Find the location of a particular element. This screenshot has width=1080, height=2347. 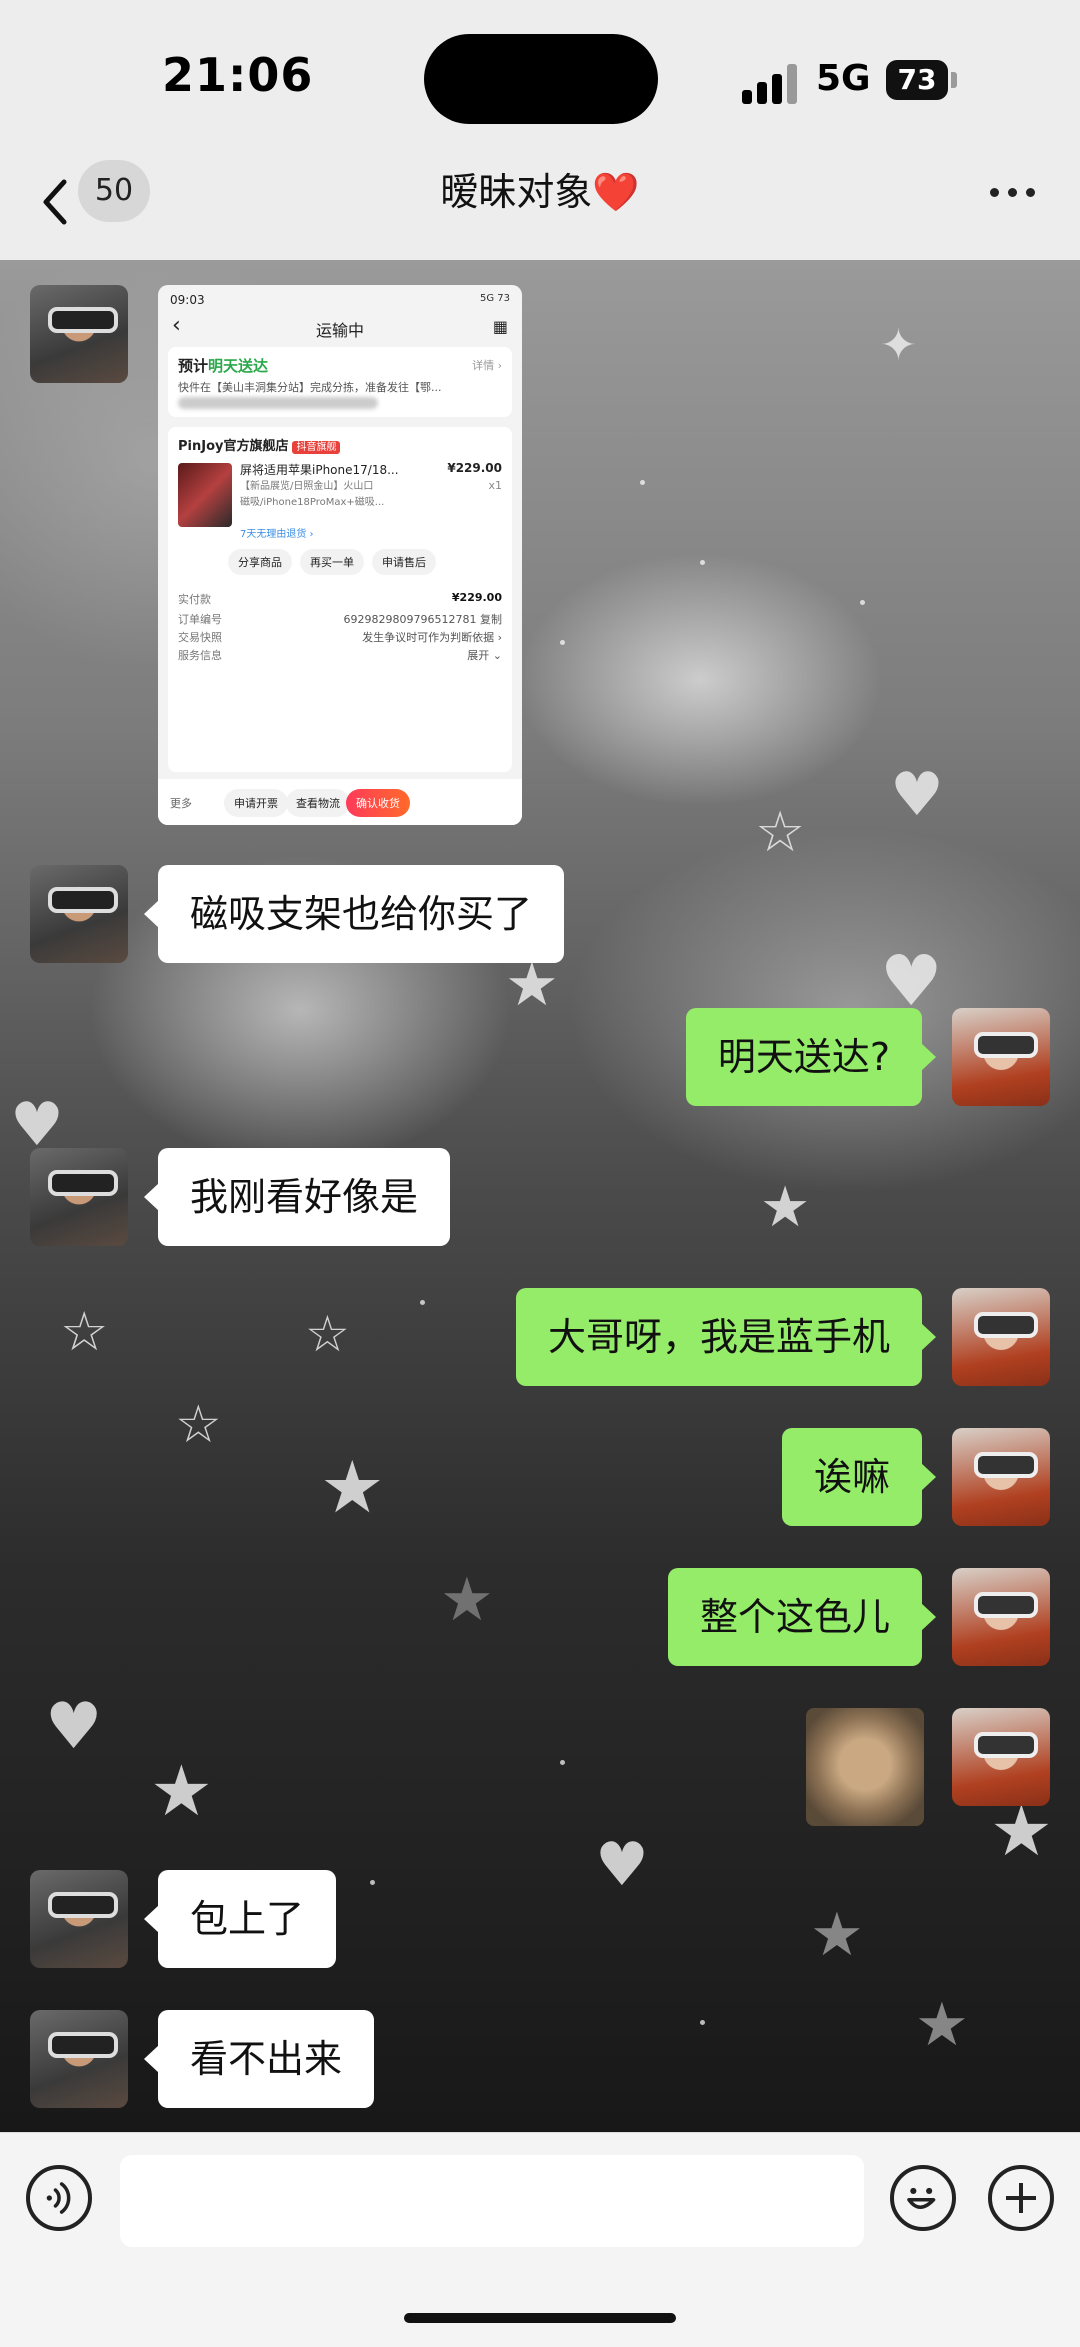

message-bubble-left: 包上了 is located at coordinates (240, 1919).